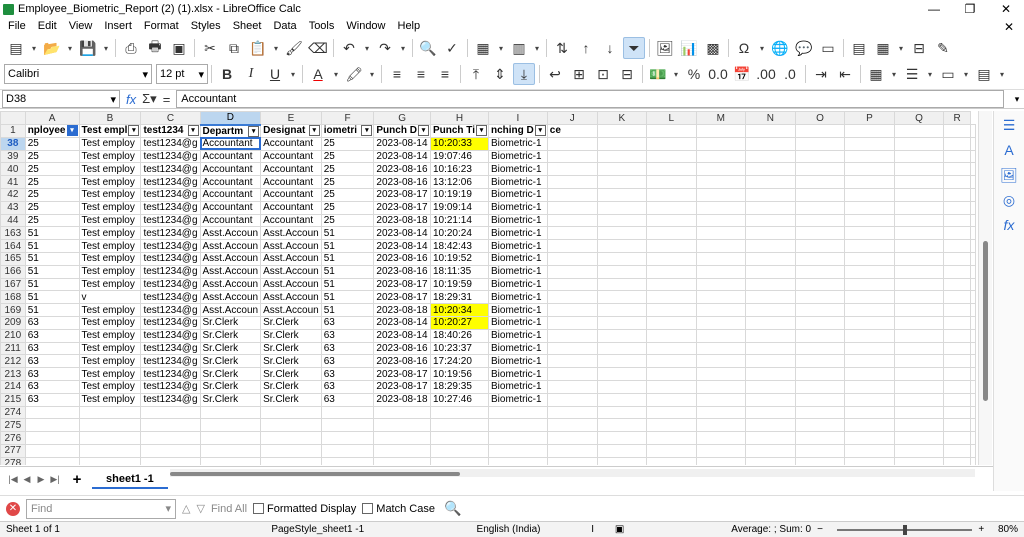  Describe the element at coordinates (349, 48) in the screenshot. I see `undo-icon: ↶` at that location.